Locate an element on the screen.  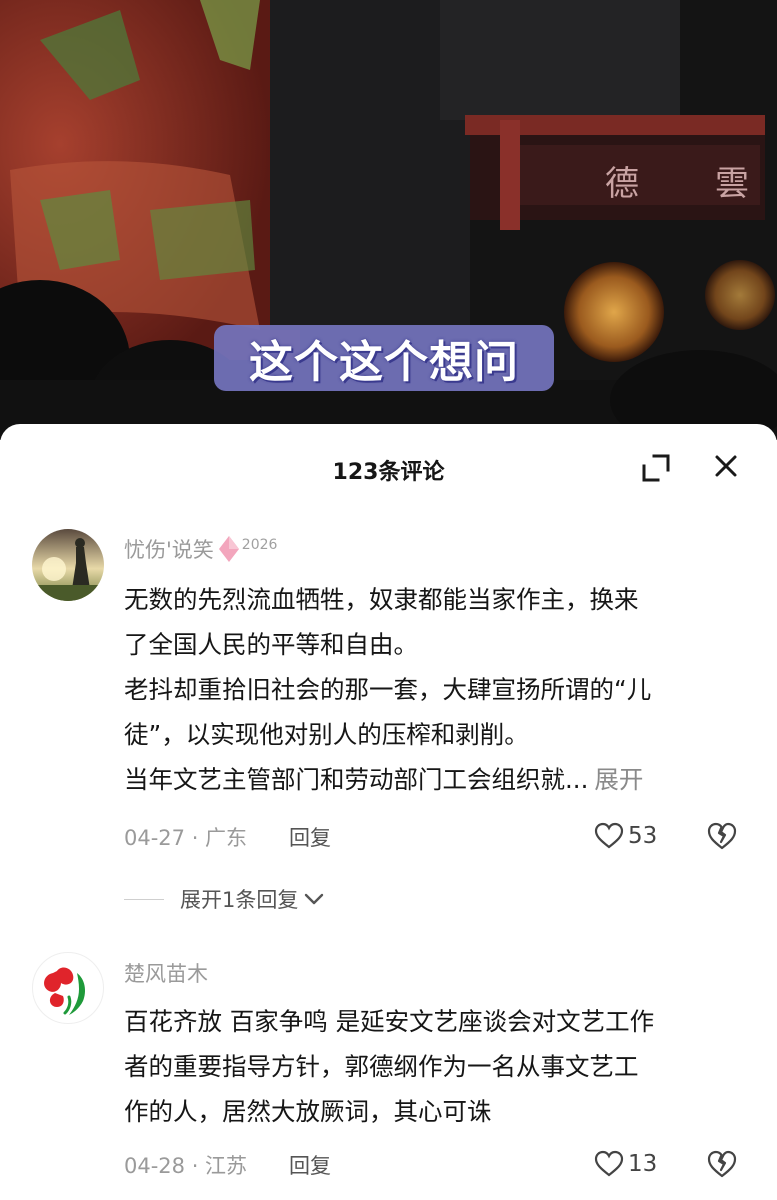
chevron-down-icon is located at coordinates (314, 899).